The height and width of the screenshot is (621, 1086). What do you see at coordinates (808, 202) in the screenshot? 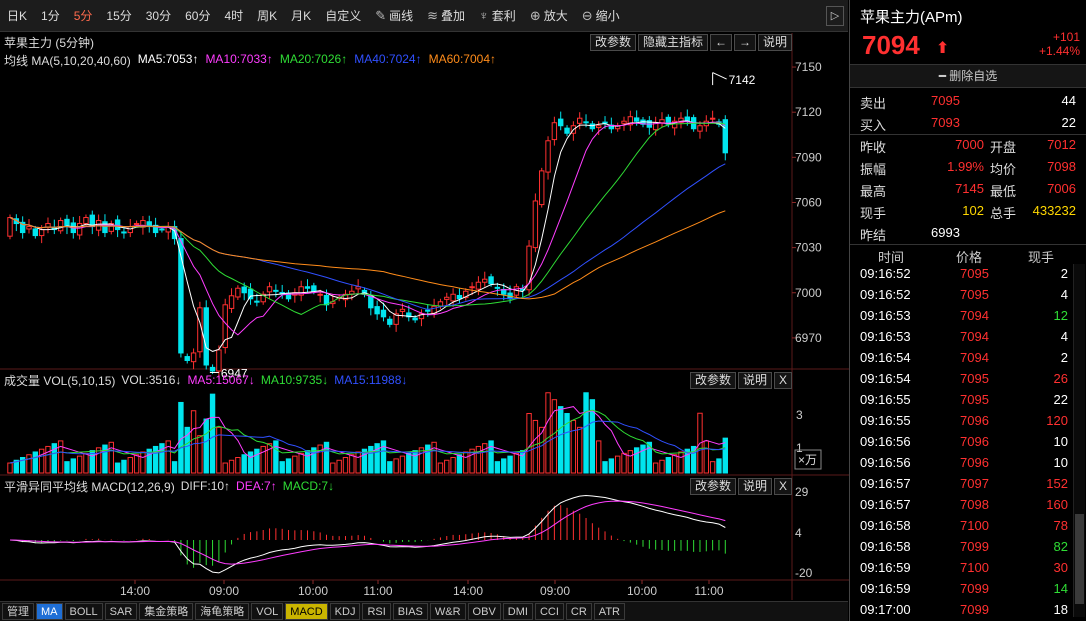
I see `y-tick-label: 7060` at bounding box center [808, 202].